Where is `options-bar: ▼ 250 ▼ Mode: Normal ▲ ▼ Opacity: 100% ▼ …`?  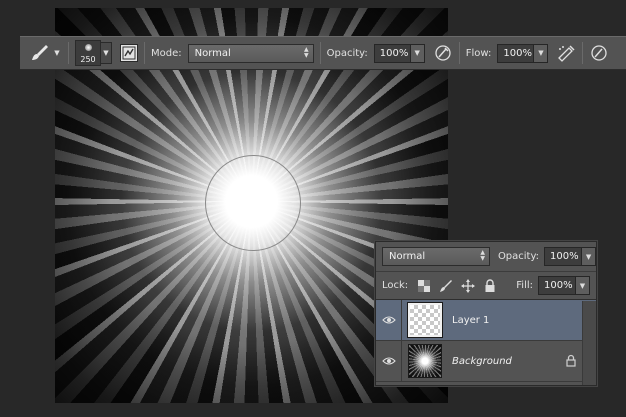
options-bar: ▼ 250 ▼ Mode: Normal ▲ ▼ Opacity: 100% ▼ … is located at coordinates (323, 53).